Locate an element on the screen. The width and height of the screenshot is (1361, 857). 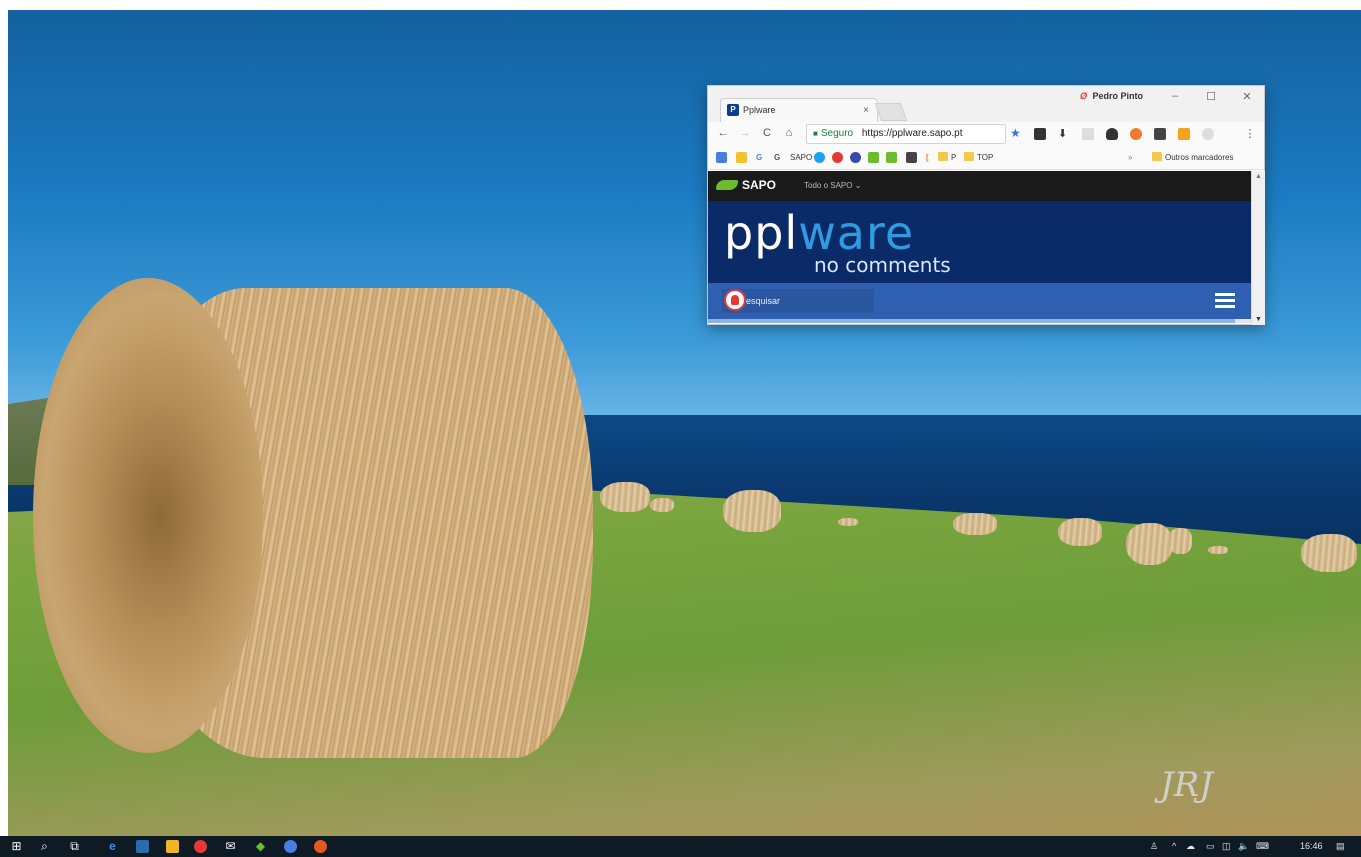
scroll-up-icon: ▲ is located at coordinates (1258, 176).